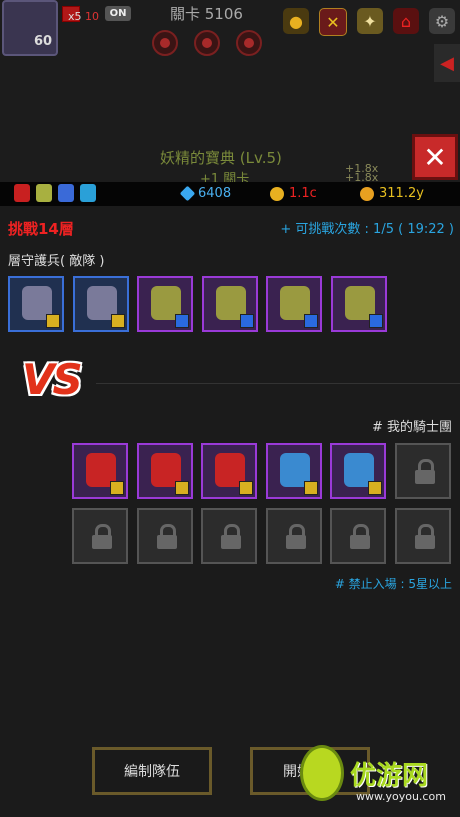  What do you see at coordinates (118, 13) in the screenshot?
I see `auto-toggle: ON` at bounding box center [118, 13].